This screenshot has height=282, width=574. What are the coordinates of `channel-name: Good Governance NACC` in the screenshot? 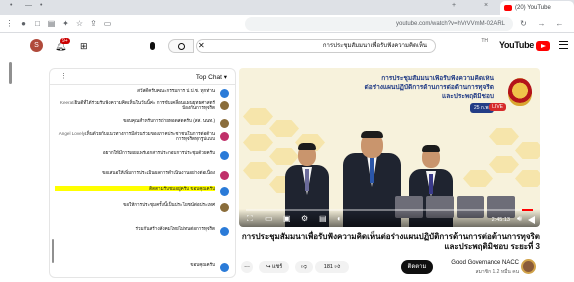 It's located at (485, 263).